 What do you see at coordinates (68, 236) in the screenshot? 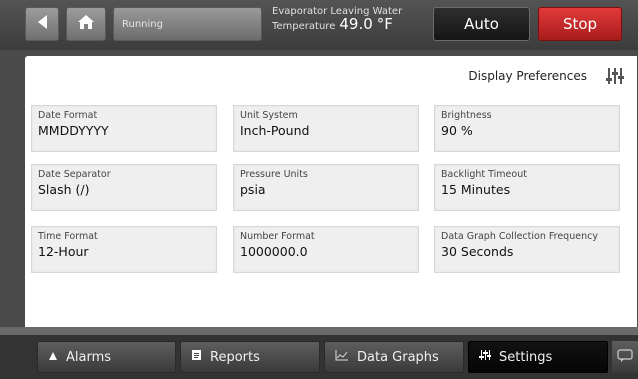
I see `time-format-label: Time Format` at bounding box center [68, 236].